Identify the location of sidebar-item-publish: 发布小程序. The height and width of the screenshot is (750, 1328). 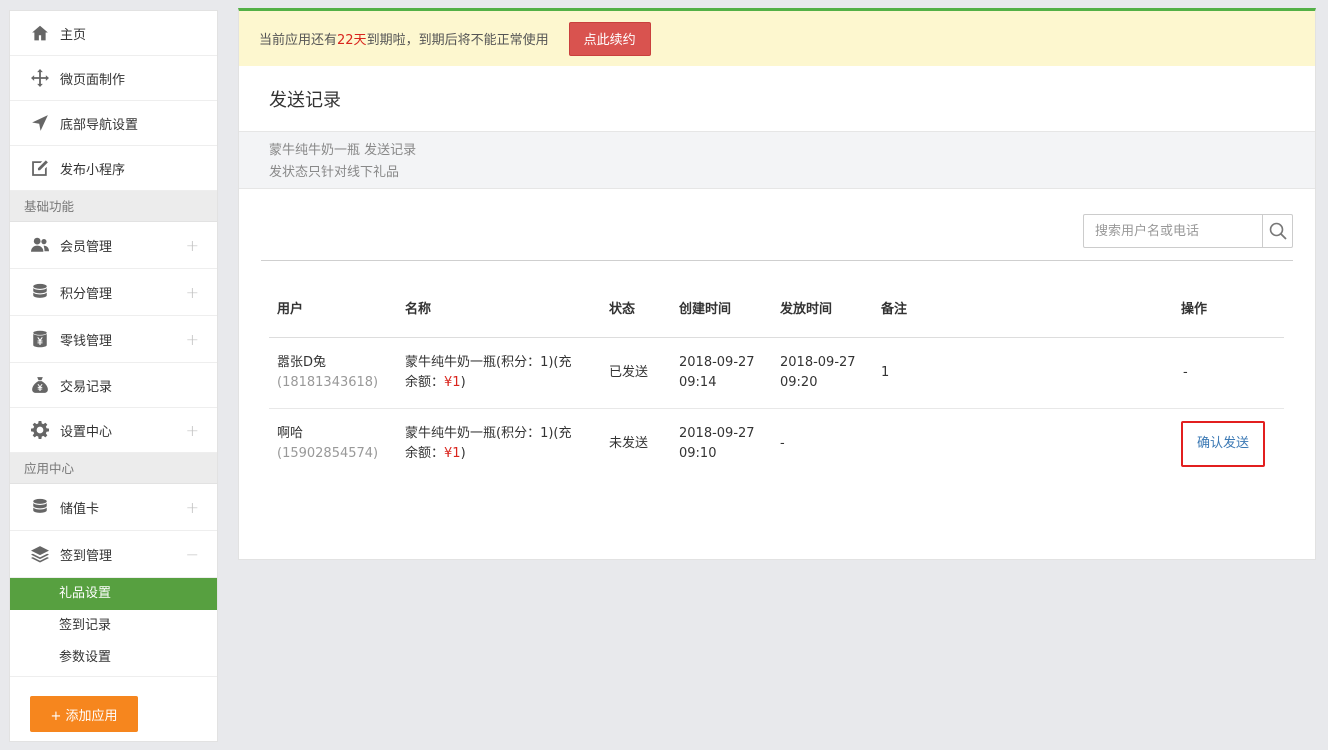
(113, 168).